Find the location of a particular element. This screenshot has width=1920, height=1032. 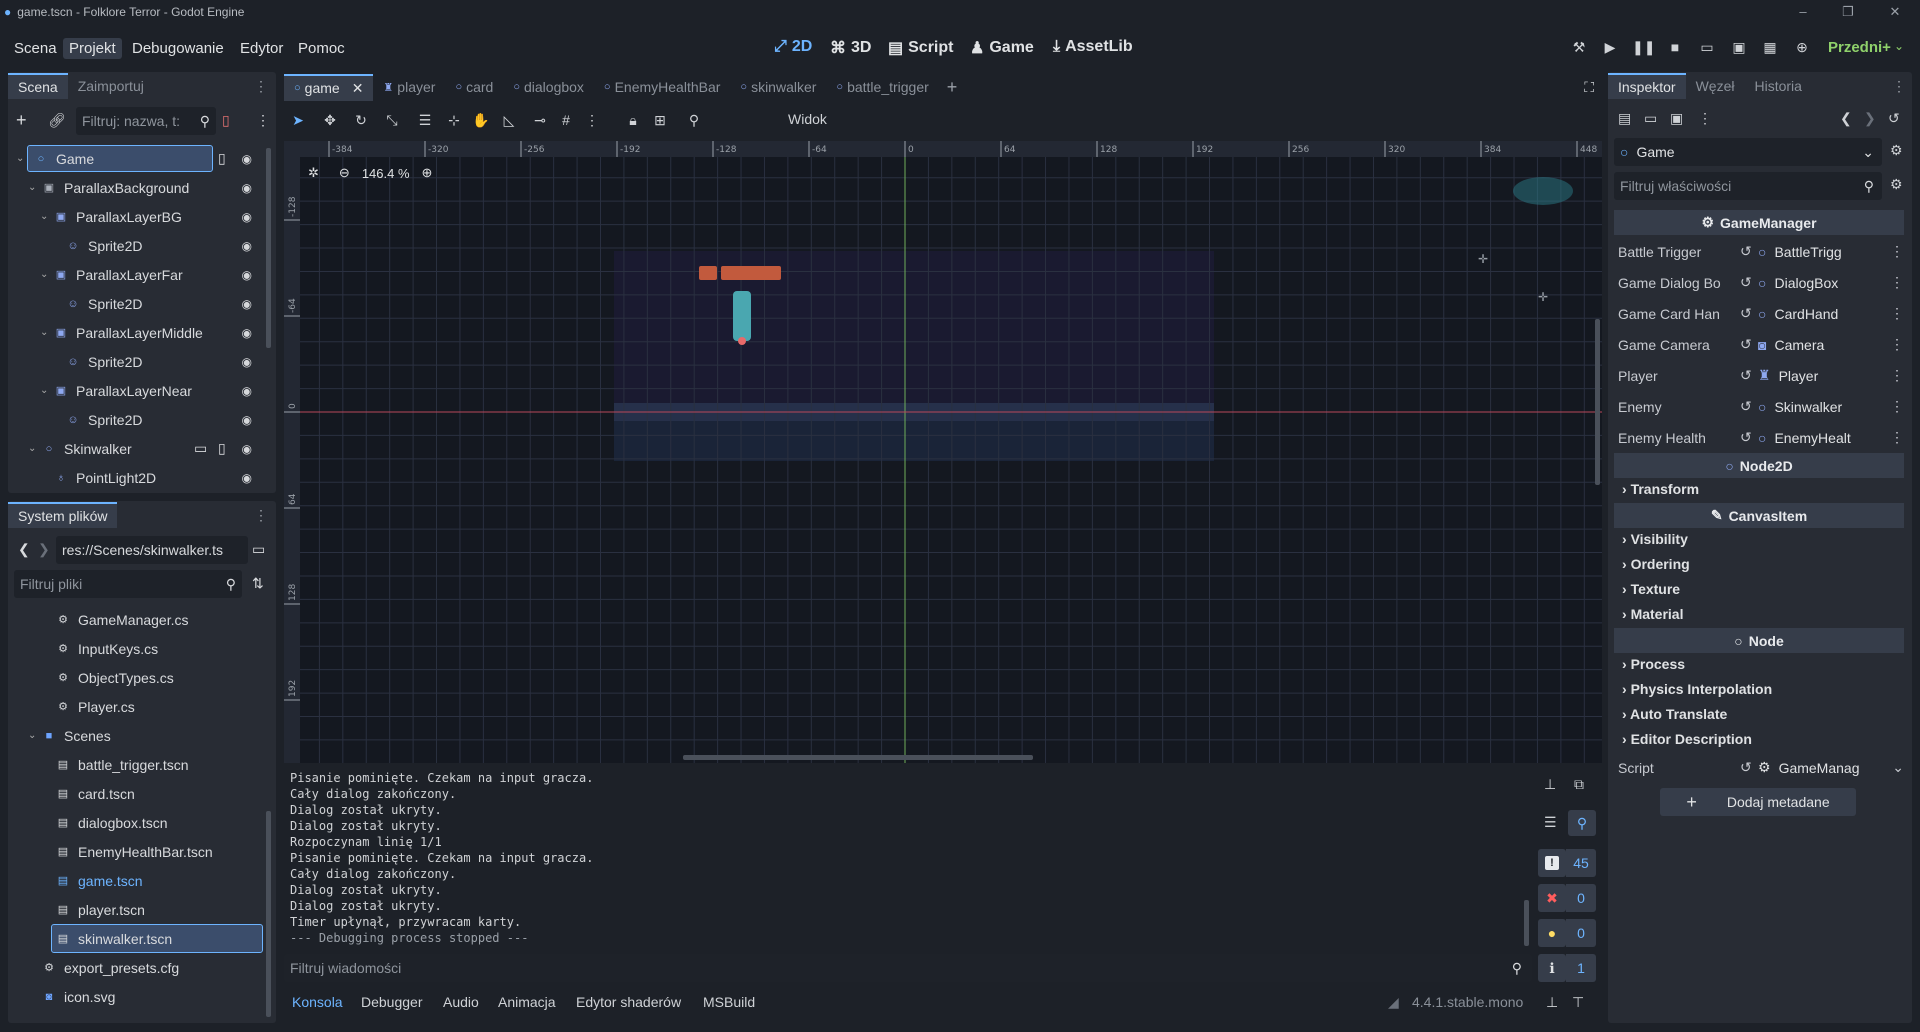

group-process: › Process is located at coordinates (1653, 664).